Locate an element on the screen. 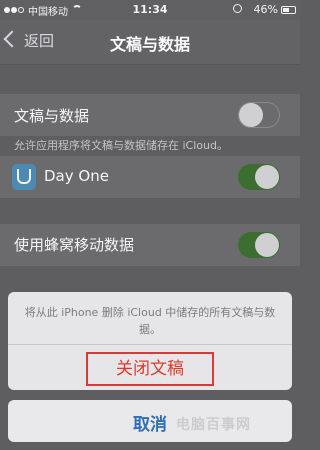 This screenshot has height=450, width=320. docs-data-toggle is located at coordinates (259, 115).